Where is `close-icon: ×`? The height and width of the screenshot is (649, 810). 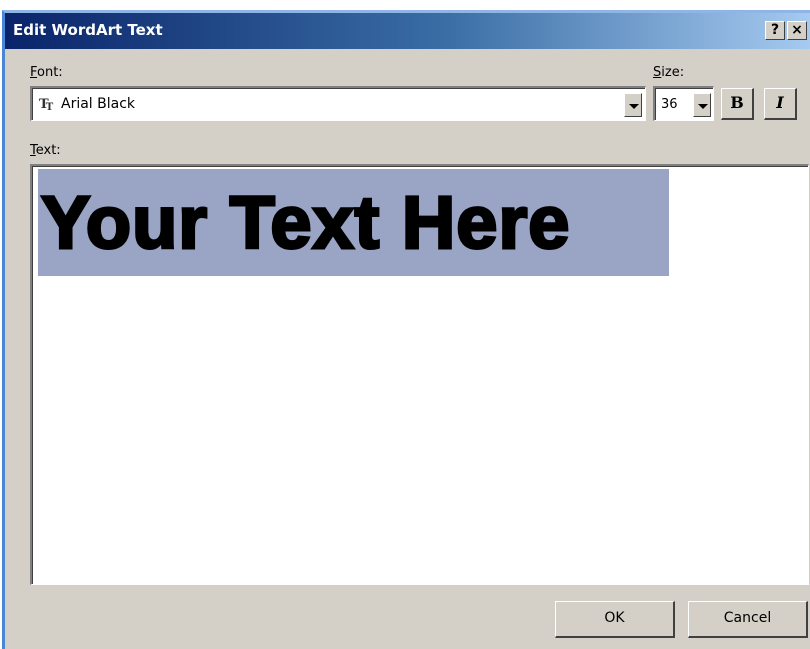
close-icon: × is located at coordinates (797, 30).